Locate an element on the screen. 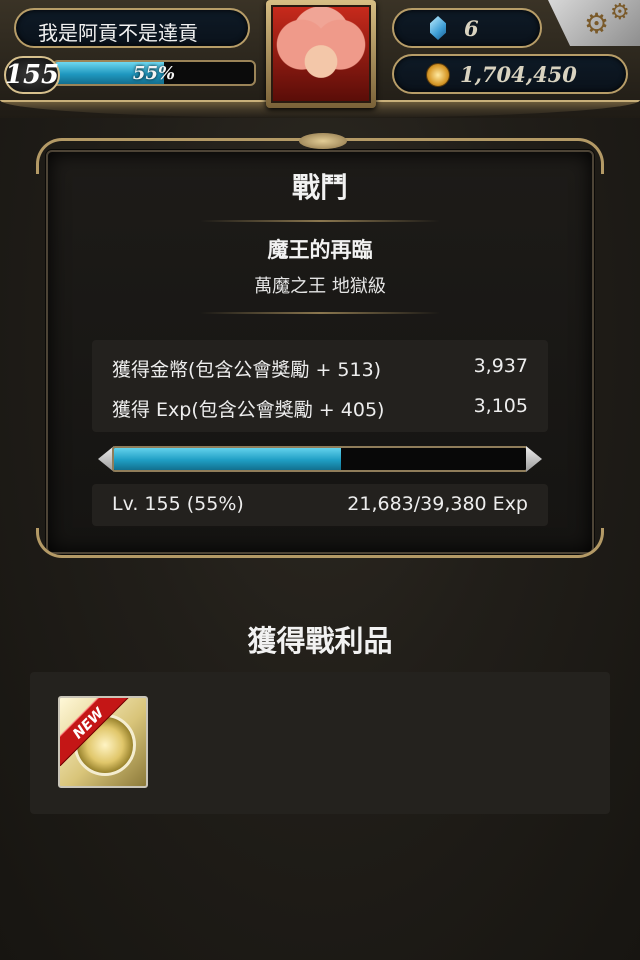  loot-item: NEW is located at coordinates (103, 742).